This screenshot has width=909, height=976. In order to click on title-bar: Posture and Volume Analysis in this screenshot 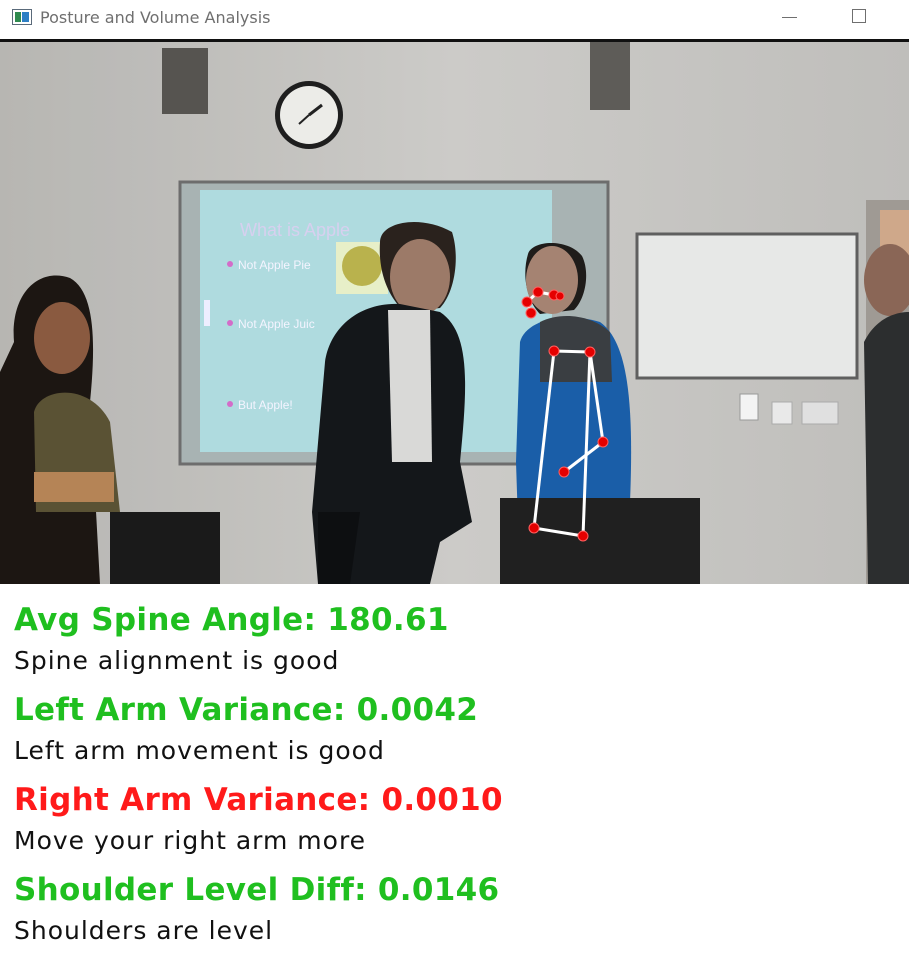, I will do `click(454, 19)`.